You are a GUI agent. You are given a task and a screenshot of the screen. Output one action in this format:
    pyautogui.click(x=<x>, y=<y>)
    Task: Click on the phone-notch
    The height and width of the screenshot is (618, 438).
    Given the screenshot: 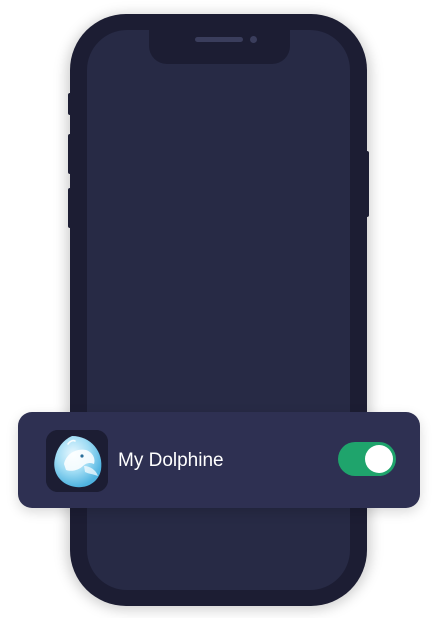 What is the action you would take?
    pyautogui.click(x=219, y=47)
    